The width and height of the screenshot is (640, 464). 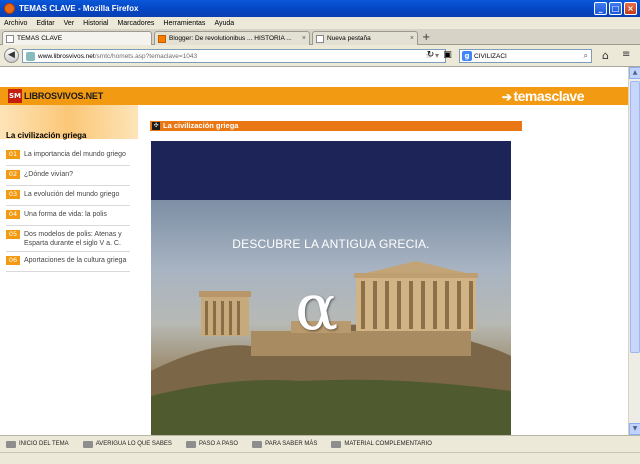 What do you see at coordinates (630, 8) in the screenshot?
I see `close-window-button: ×` at bounding box center [630, 8].